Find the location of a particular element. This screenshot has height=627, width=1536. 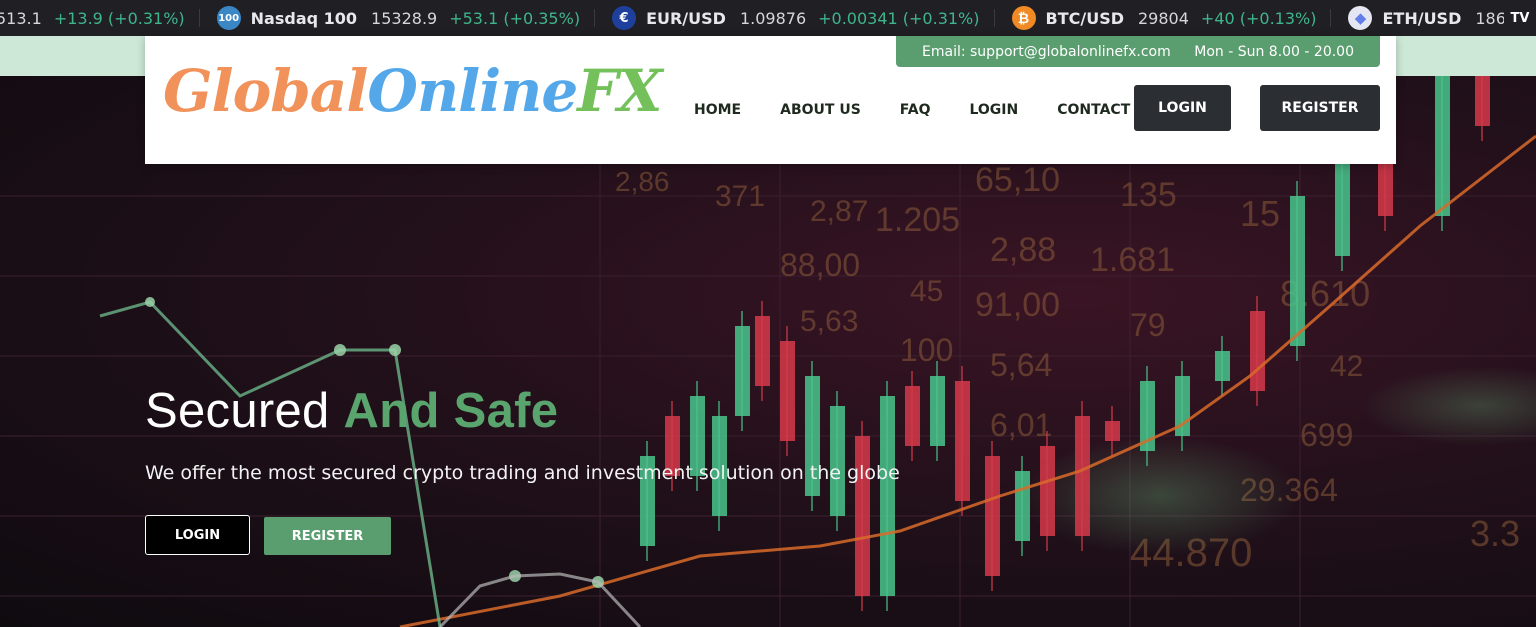

ticker-item-eurusd: € EUR/USD 1.09876 +0.00341 (+0.31%) is located at coordinates (793, 18).